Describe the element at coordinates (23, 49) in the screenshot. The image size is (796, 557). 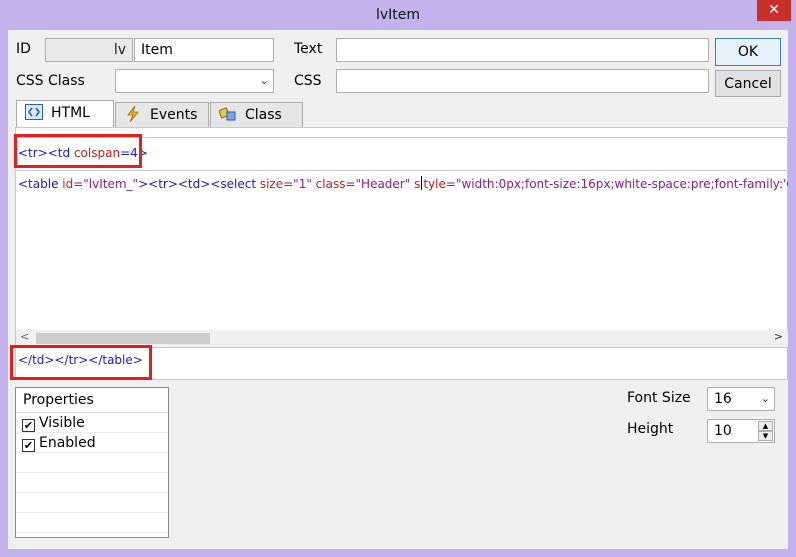
I see `id-label: ID` at that location.